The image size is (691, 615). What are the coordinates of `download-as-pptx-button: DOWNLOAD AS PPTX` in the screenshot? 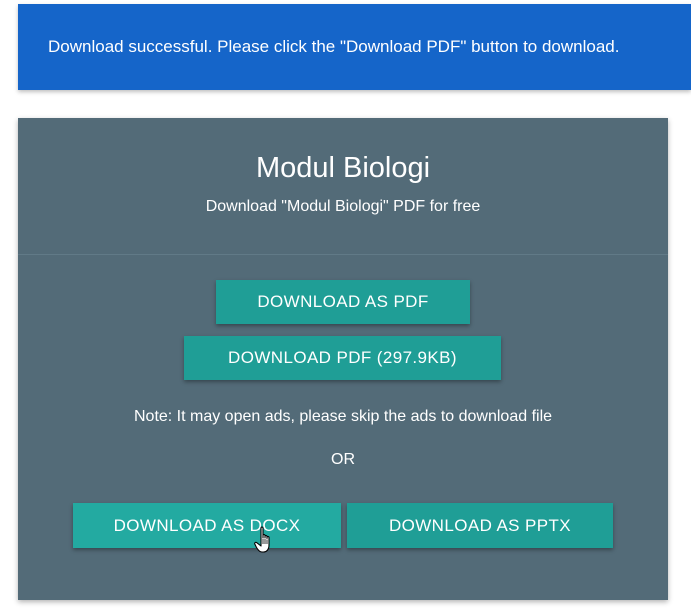 It's located at (480, 525).